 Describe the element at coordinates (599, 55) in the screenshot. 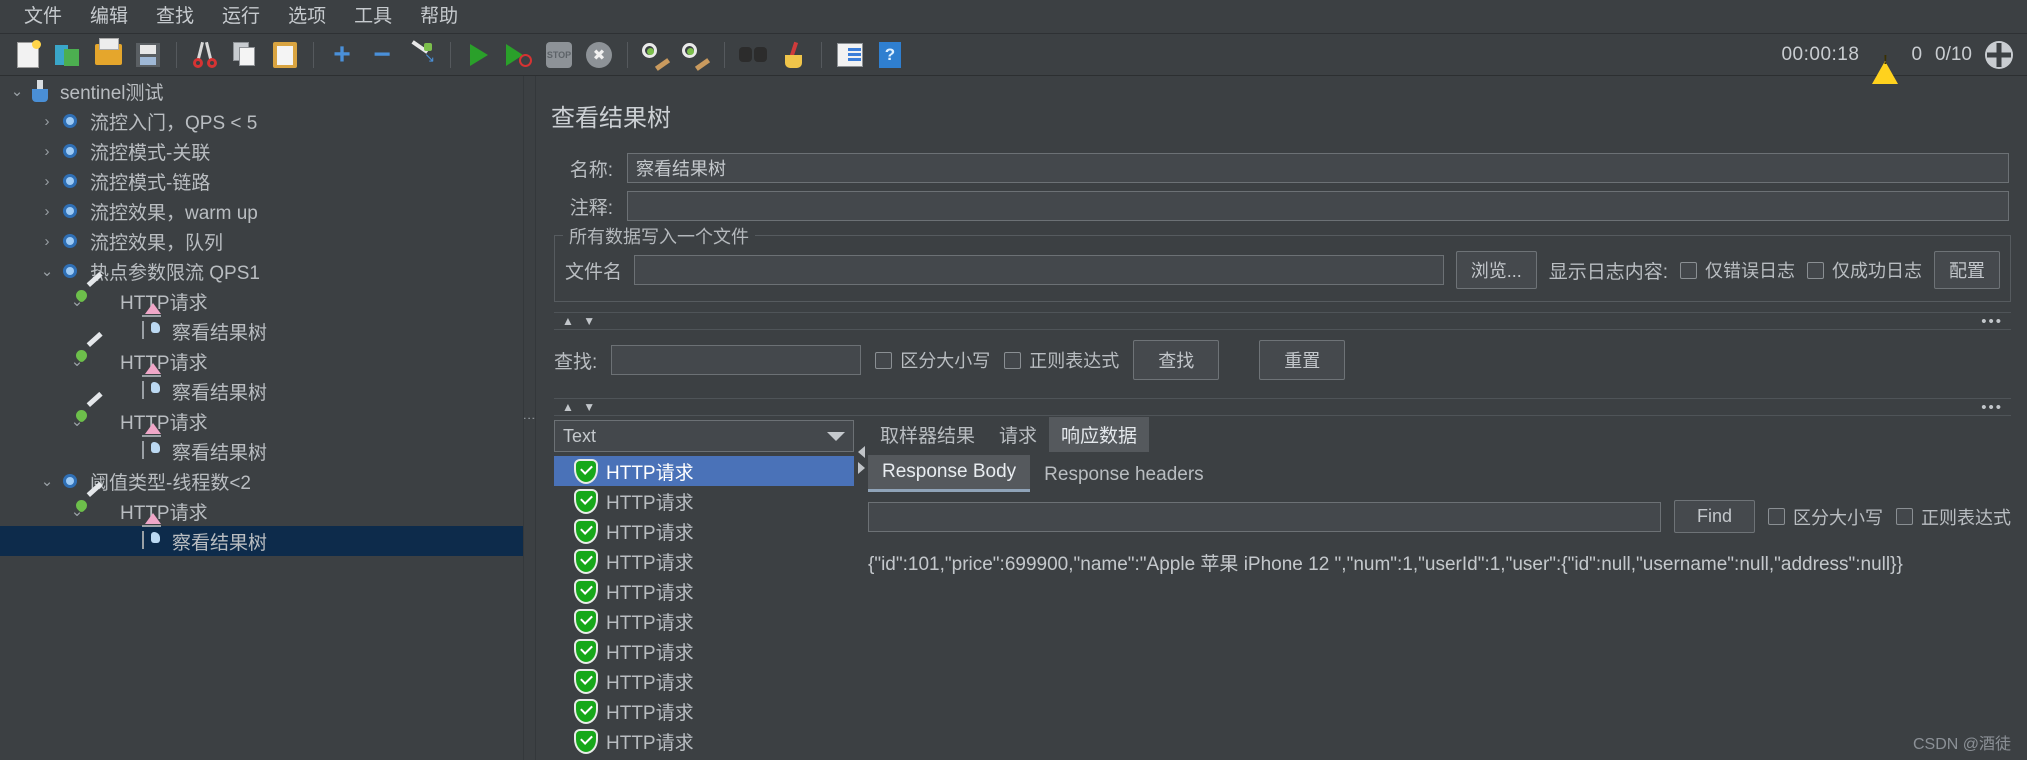

I see `shutdown-icon: ✖` at that location.